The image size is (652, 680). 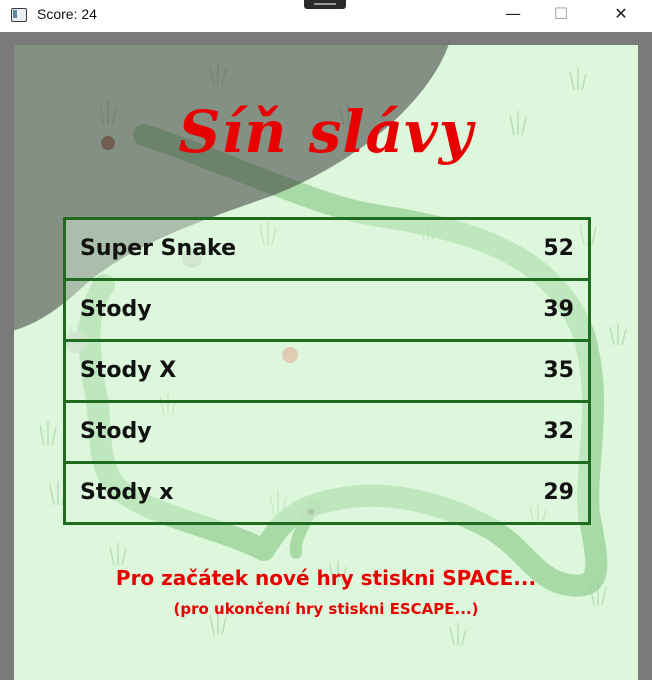 What do you see at coordinates (513, 15) in the screenshot?
I see `minimize-button: —` at bounding box center [513, 15].